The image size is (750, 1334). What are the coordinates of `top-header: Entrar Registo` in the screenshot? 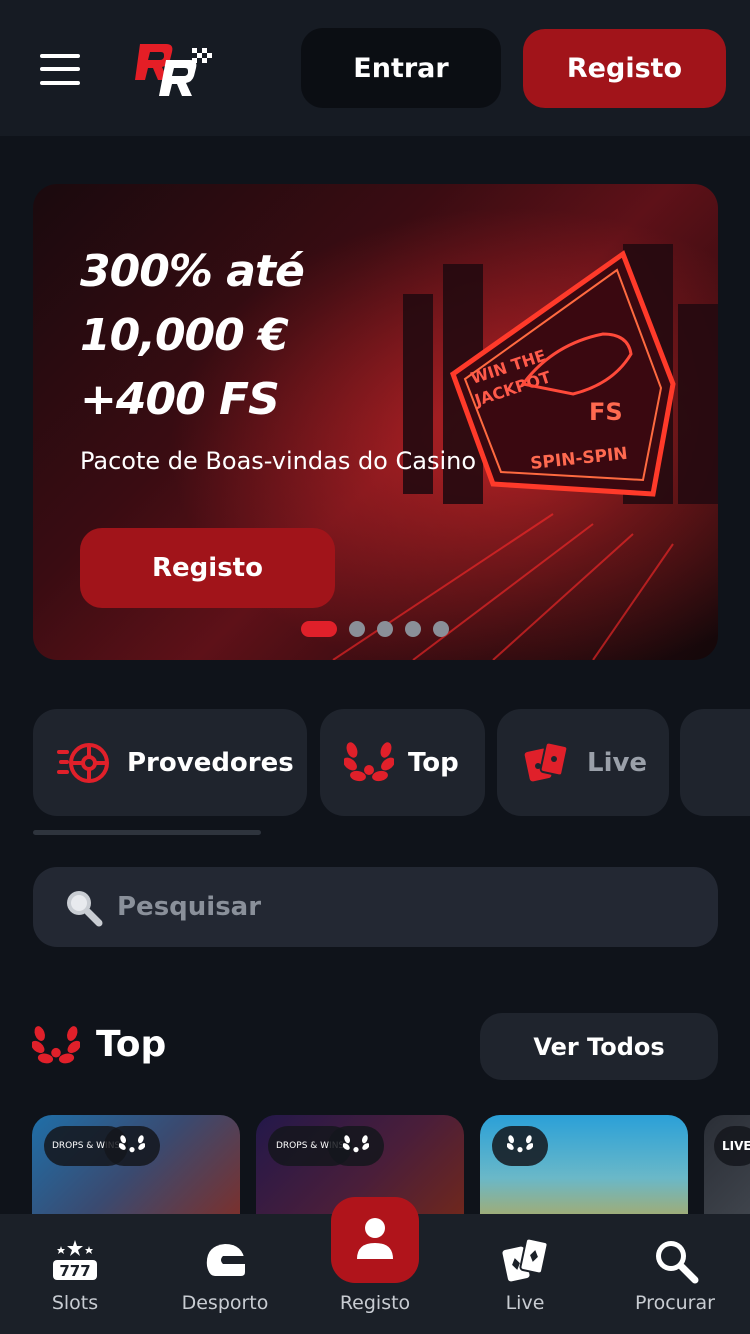 It's located at (375, 68).